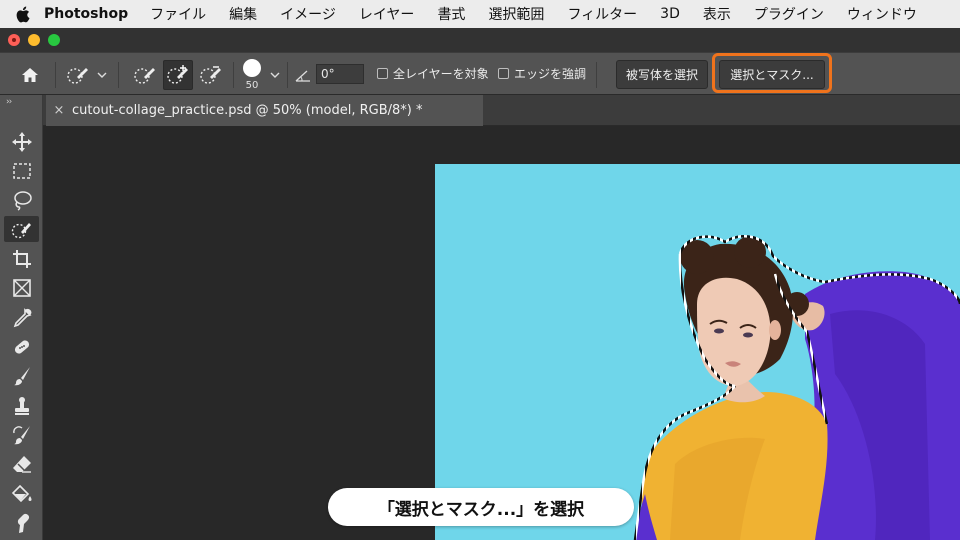 Image resolution: width=960 pixels, height=540 pixels. I want to click on toolbar-collapse-toggle: ››, so click(9, 102).